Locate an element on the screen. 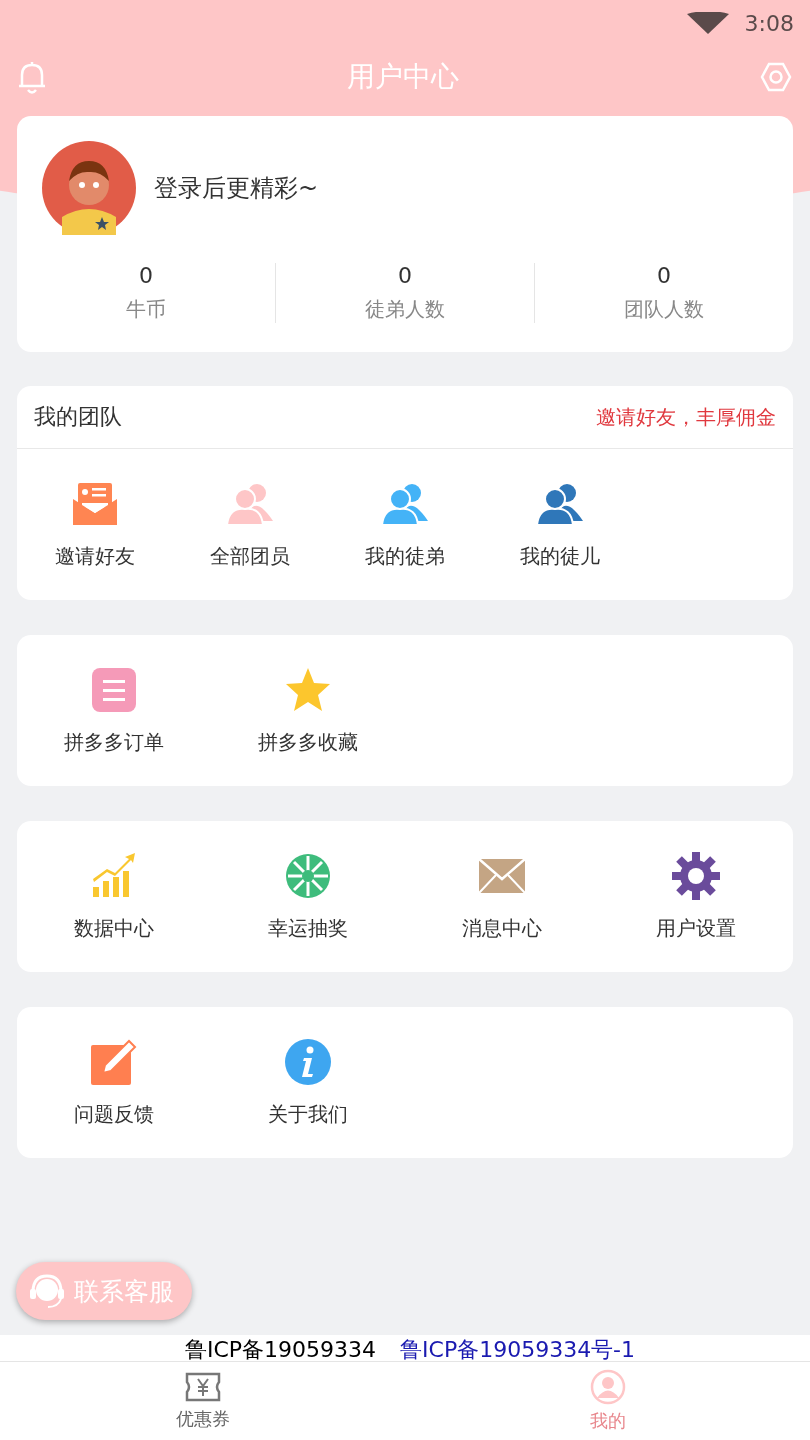 Image resolution: width=810 pixels, height=1440 pixels. user-icon is located at coordinates (607, 1387).